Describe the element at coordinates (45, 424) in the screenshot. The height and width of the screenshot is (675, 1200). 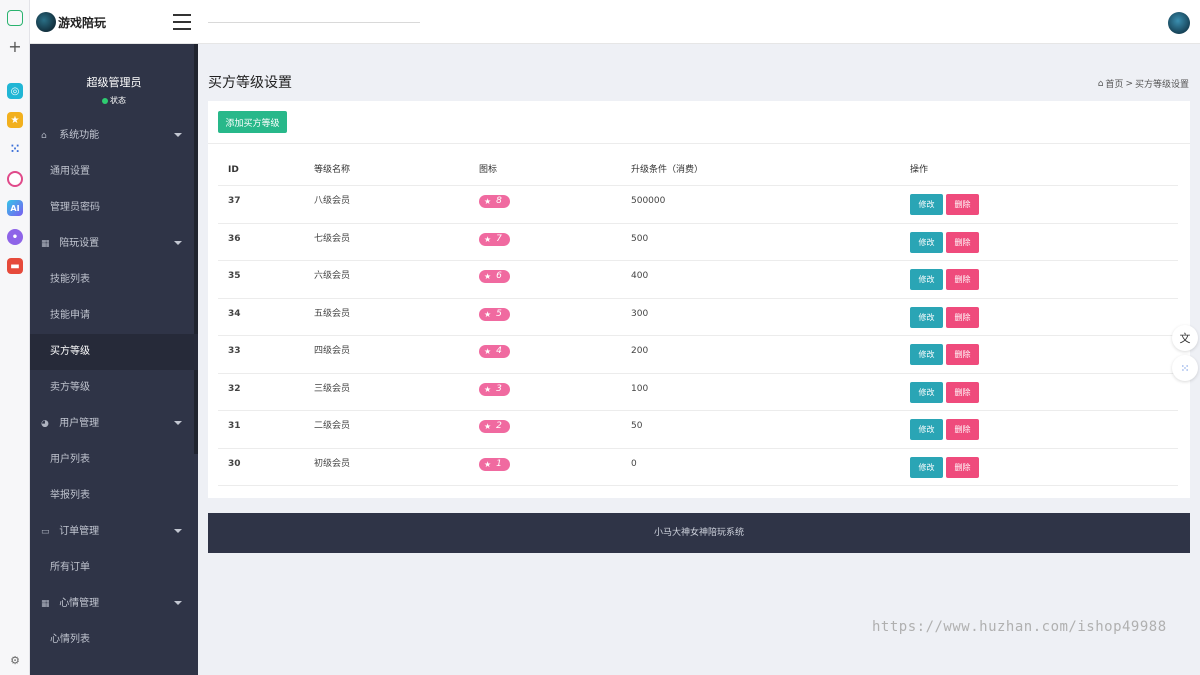
I see `pie-chart-icon: ◕` at that location.